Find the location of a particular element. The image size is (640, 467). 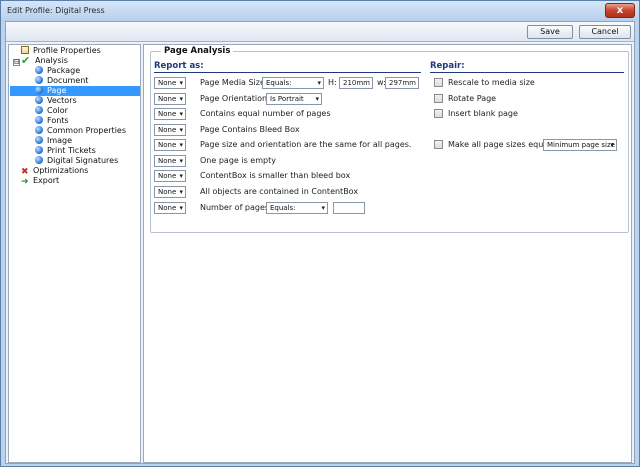

tree-item-label: Color is located at coordinates (57, 110).